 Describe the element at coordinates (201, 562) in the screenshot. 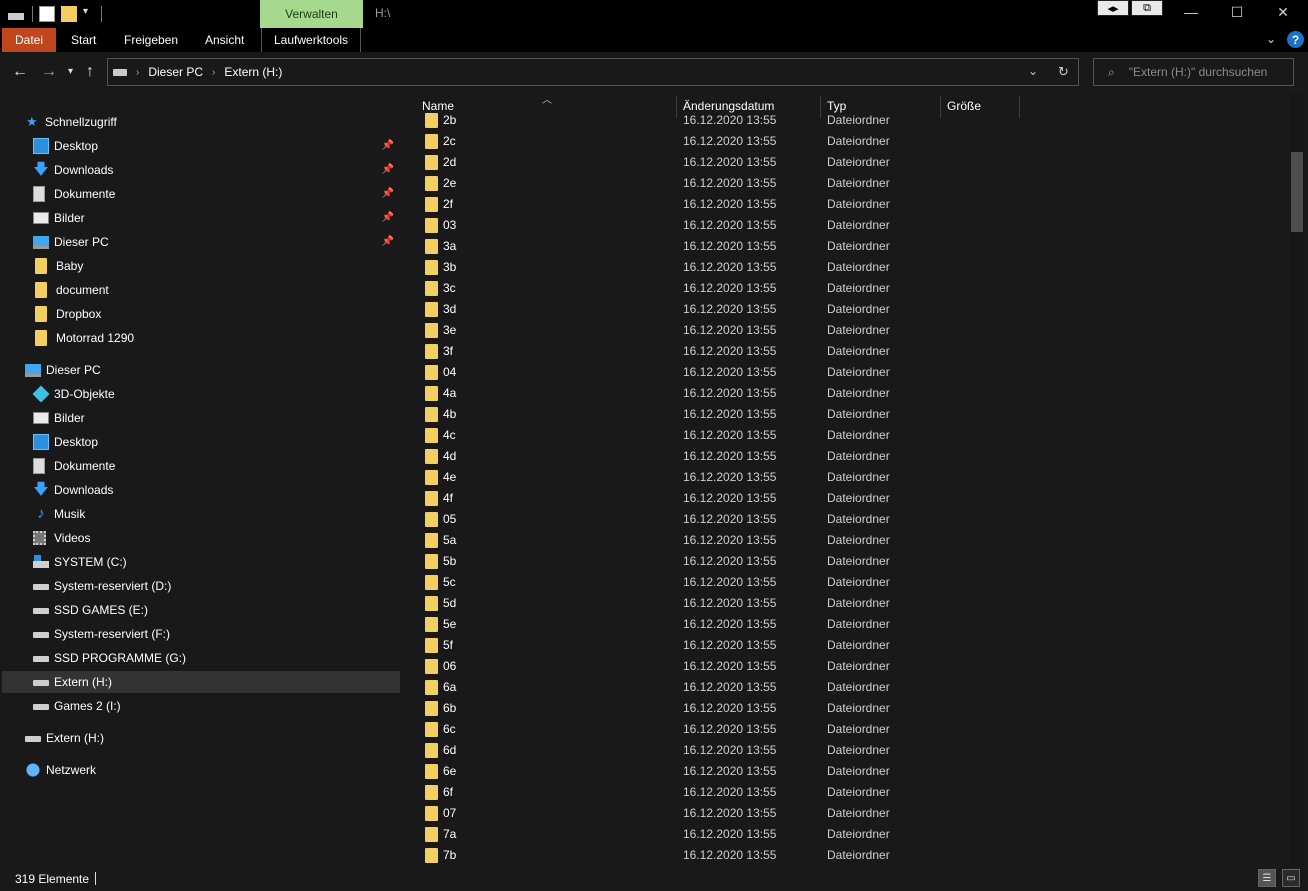

I see `nav-pc-system-c: SYSTEM (C:)` at that location.